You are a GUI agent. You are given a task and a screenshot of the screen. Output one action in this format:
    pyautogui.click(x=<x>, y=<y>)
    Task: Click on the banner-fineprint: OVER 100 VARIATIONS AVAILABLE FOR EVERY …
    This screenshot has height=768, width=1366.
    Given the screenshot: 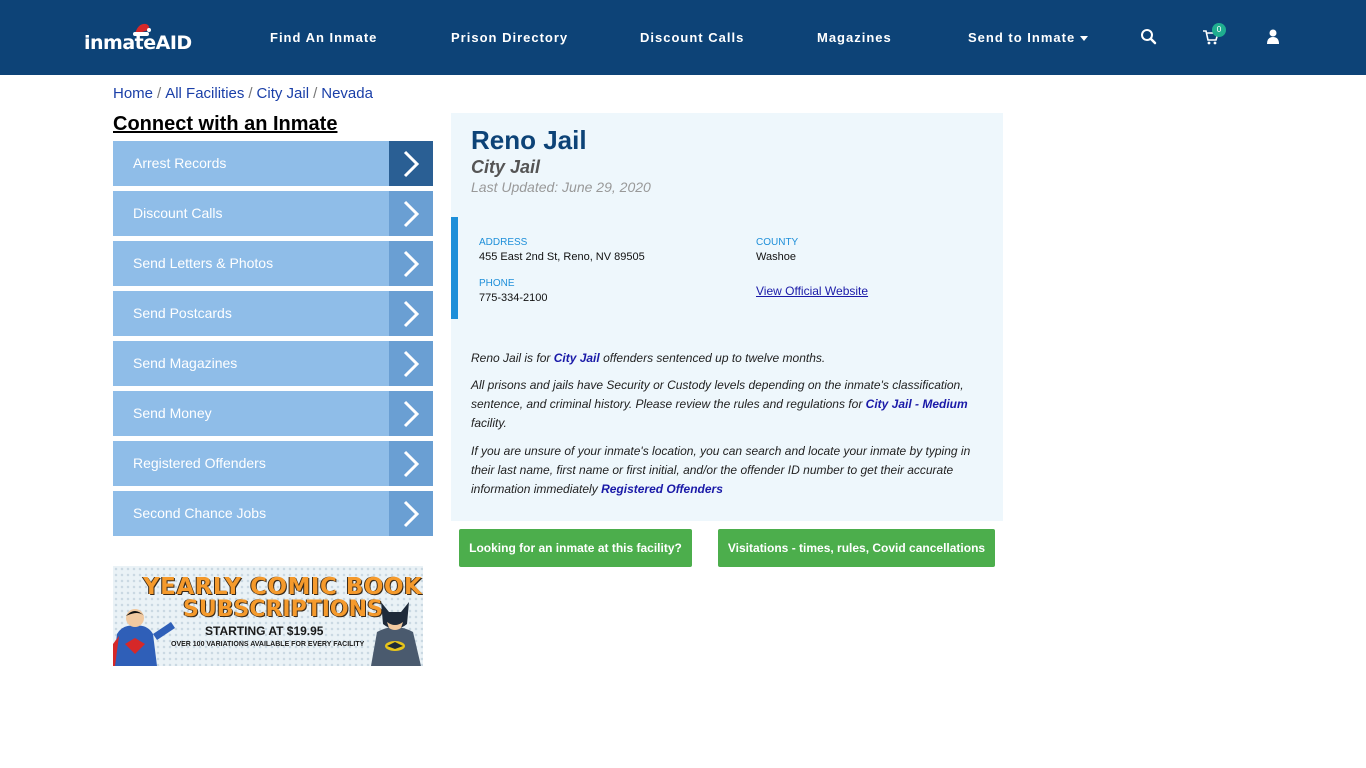 What is the action you would take?
    pyautogui.click(x=268, y=644)
    